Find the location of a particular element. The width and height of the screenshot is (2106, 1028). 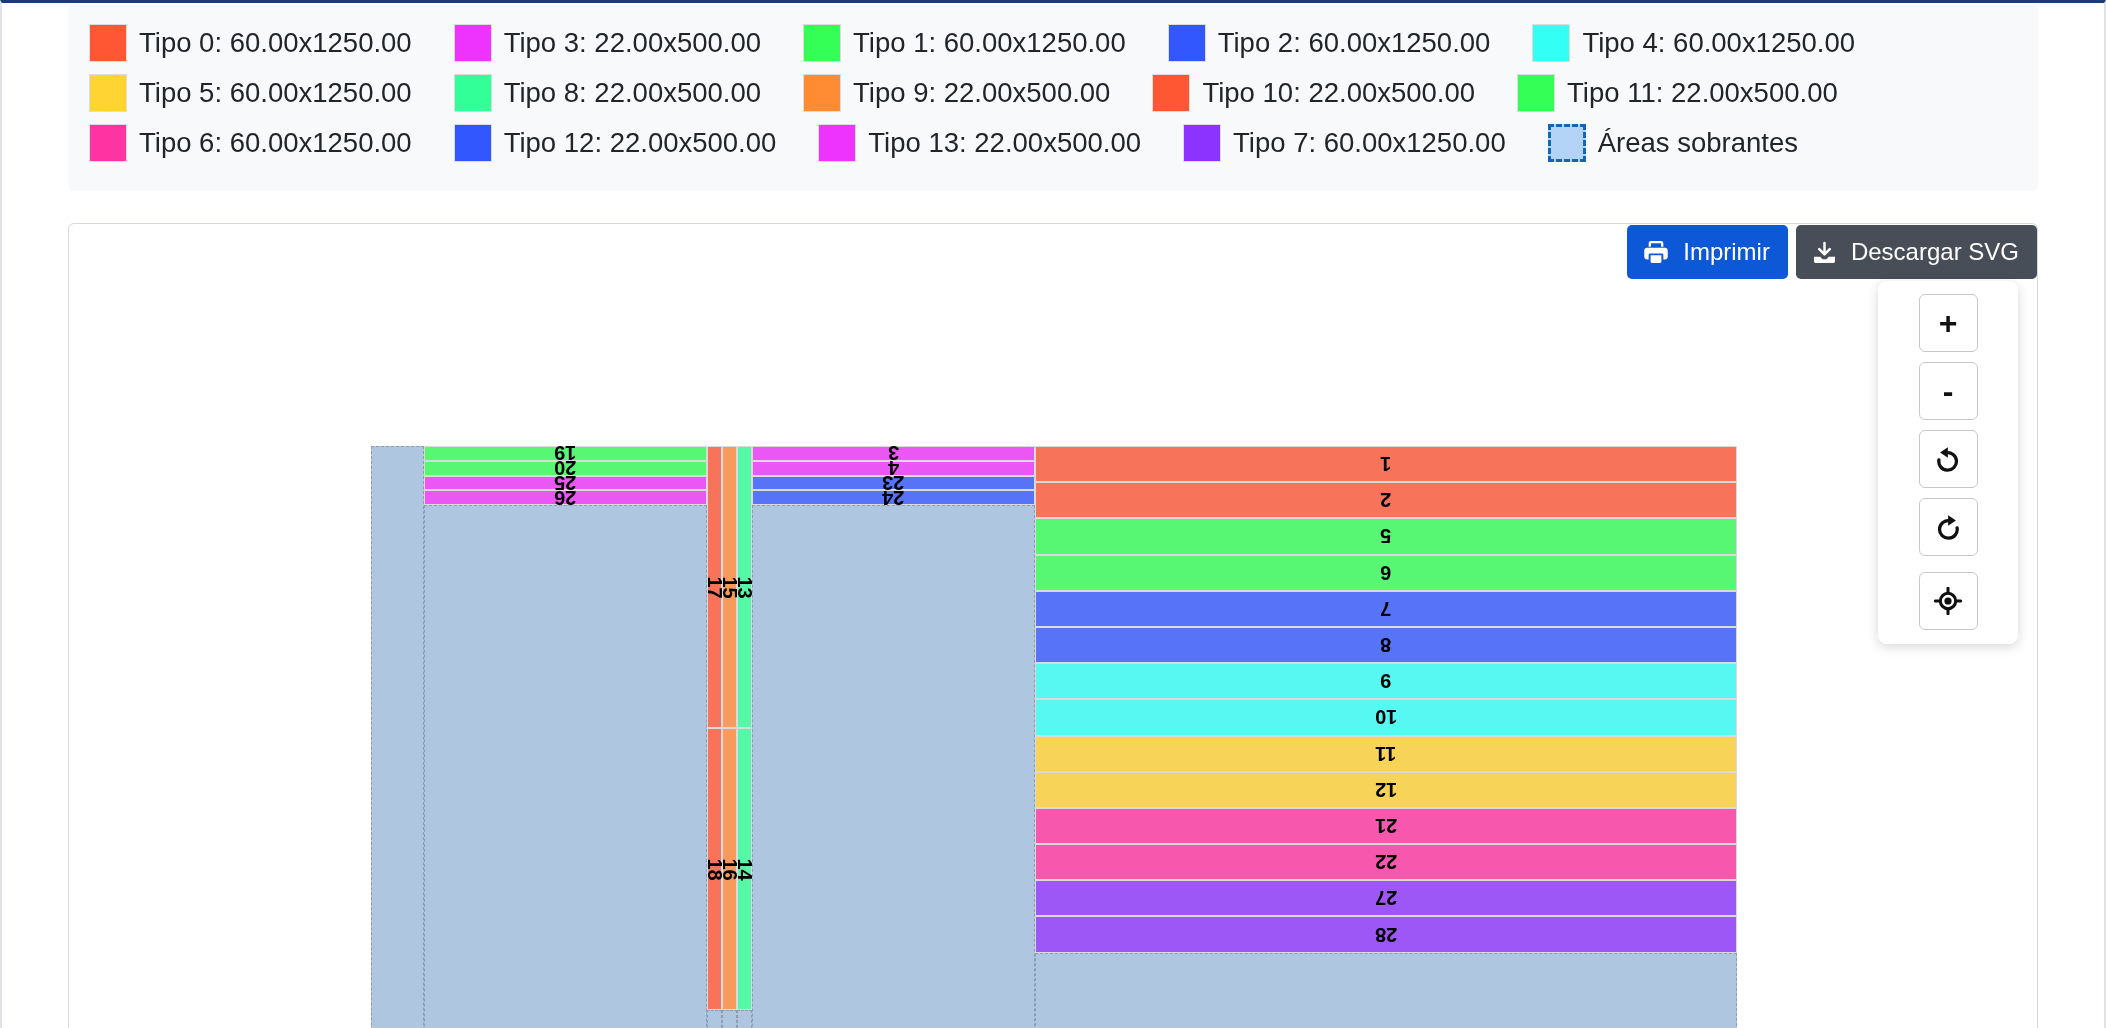

legend-label: Tipo 11: 22.00x500.00 is located at coordinates (1702, 93).